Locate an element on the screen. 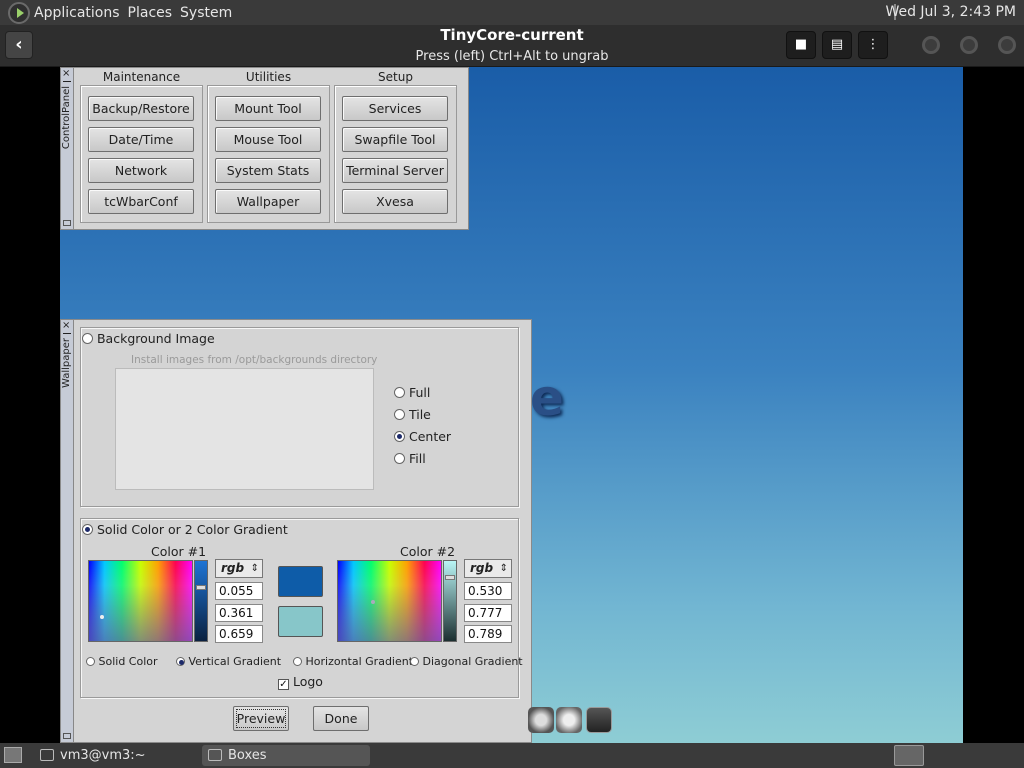 The image size is (1024, 768). bottom-panel: vm3@vm3:~ Boxes is located at coordinates (512, 755).